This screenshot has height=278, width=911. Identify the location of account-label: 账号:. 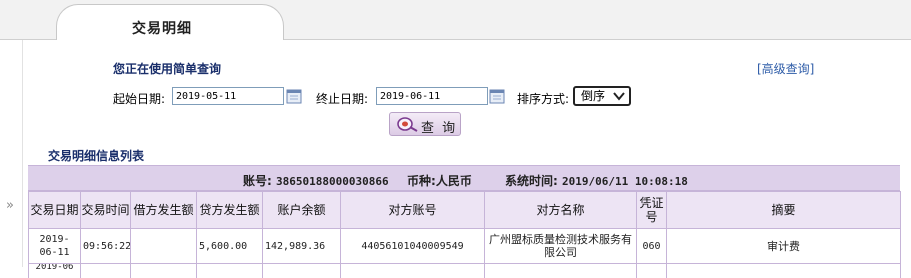
(257, 181).